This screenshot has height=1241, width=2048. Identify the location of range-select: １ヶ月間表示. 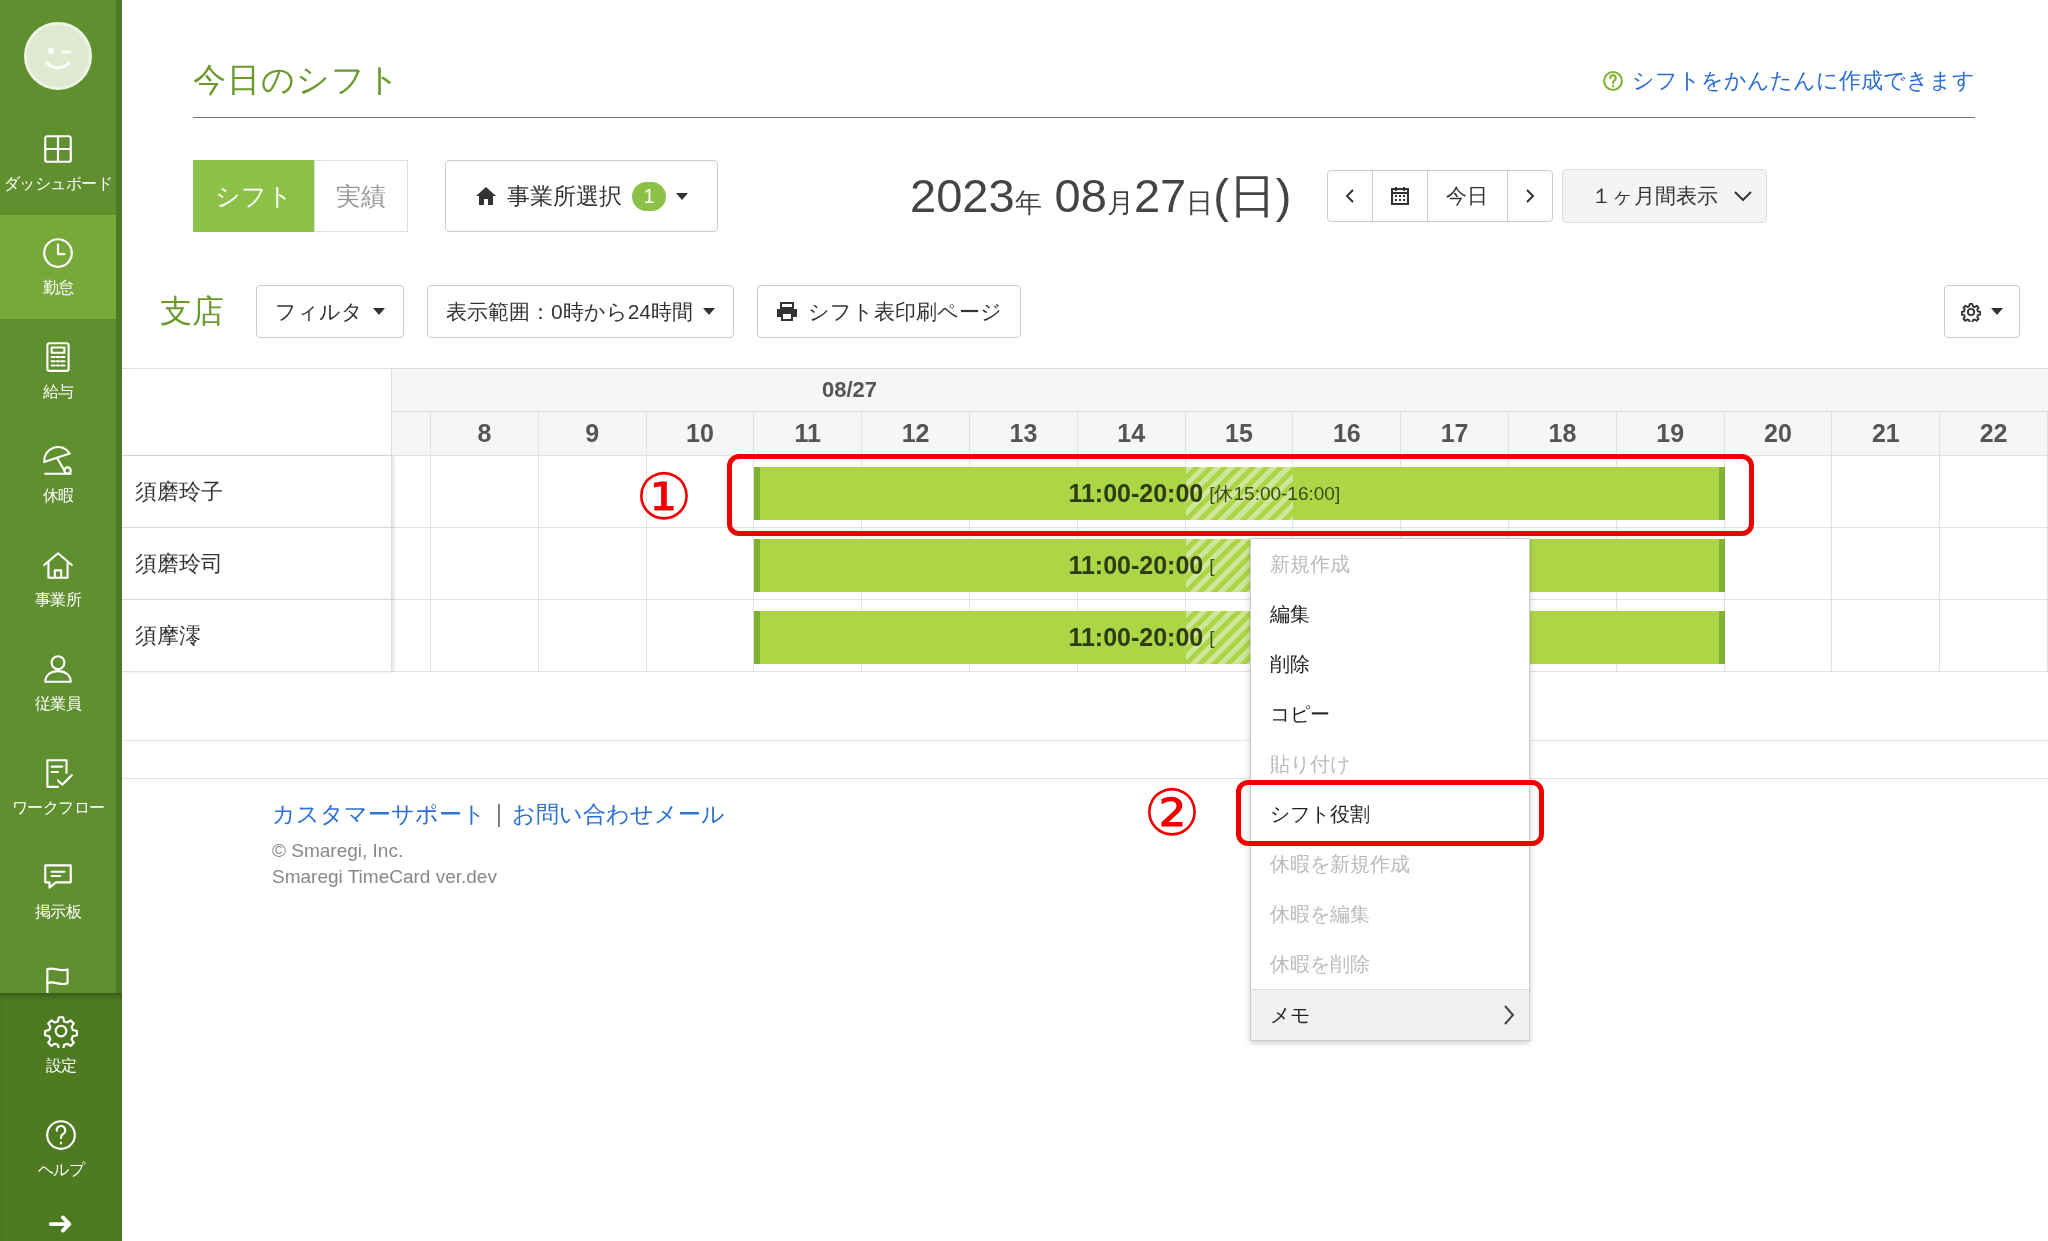
(1664, 196).